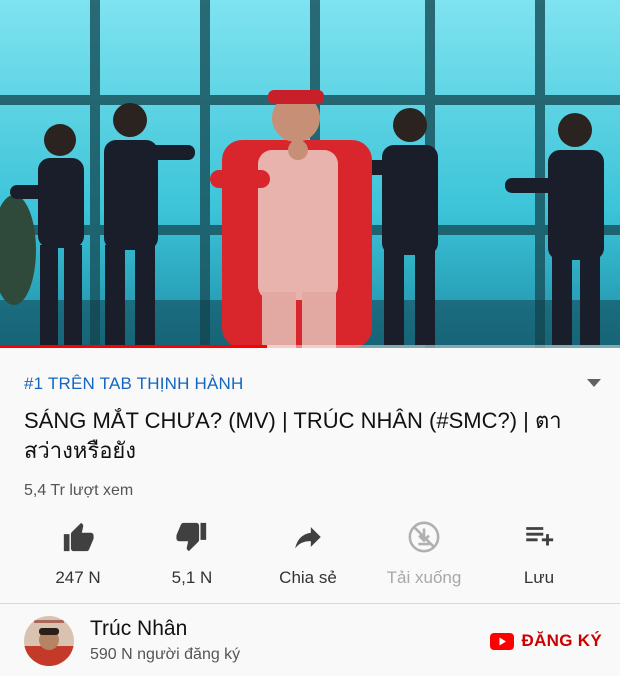 The height and width of the screenshot is (676, 620). I want to click on like-count: 247 N, so click(78, 577).